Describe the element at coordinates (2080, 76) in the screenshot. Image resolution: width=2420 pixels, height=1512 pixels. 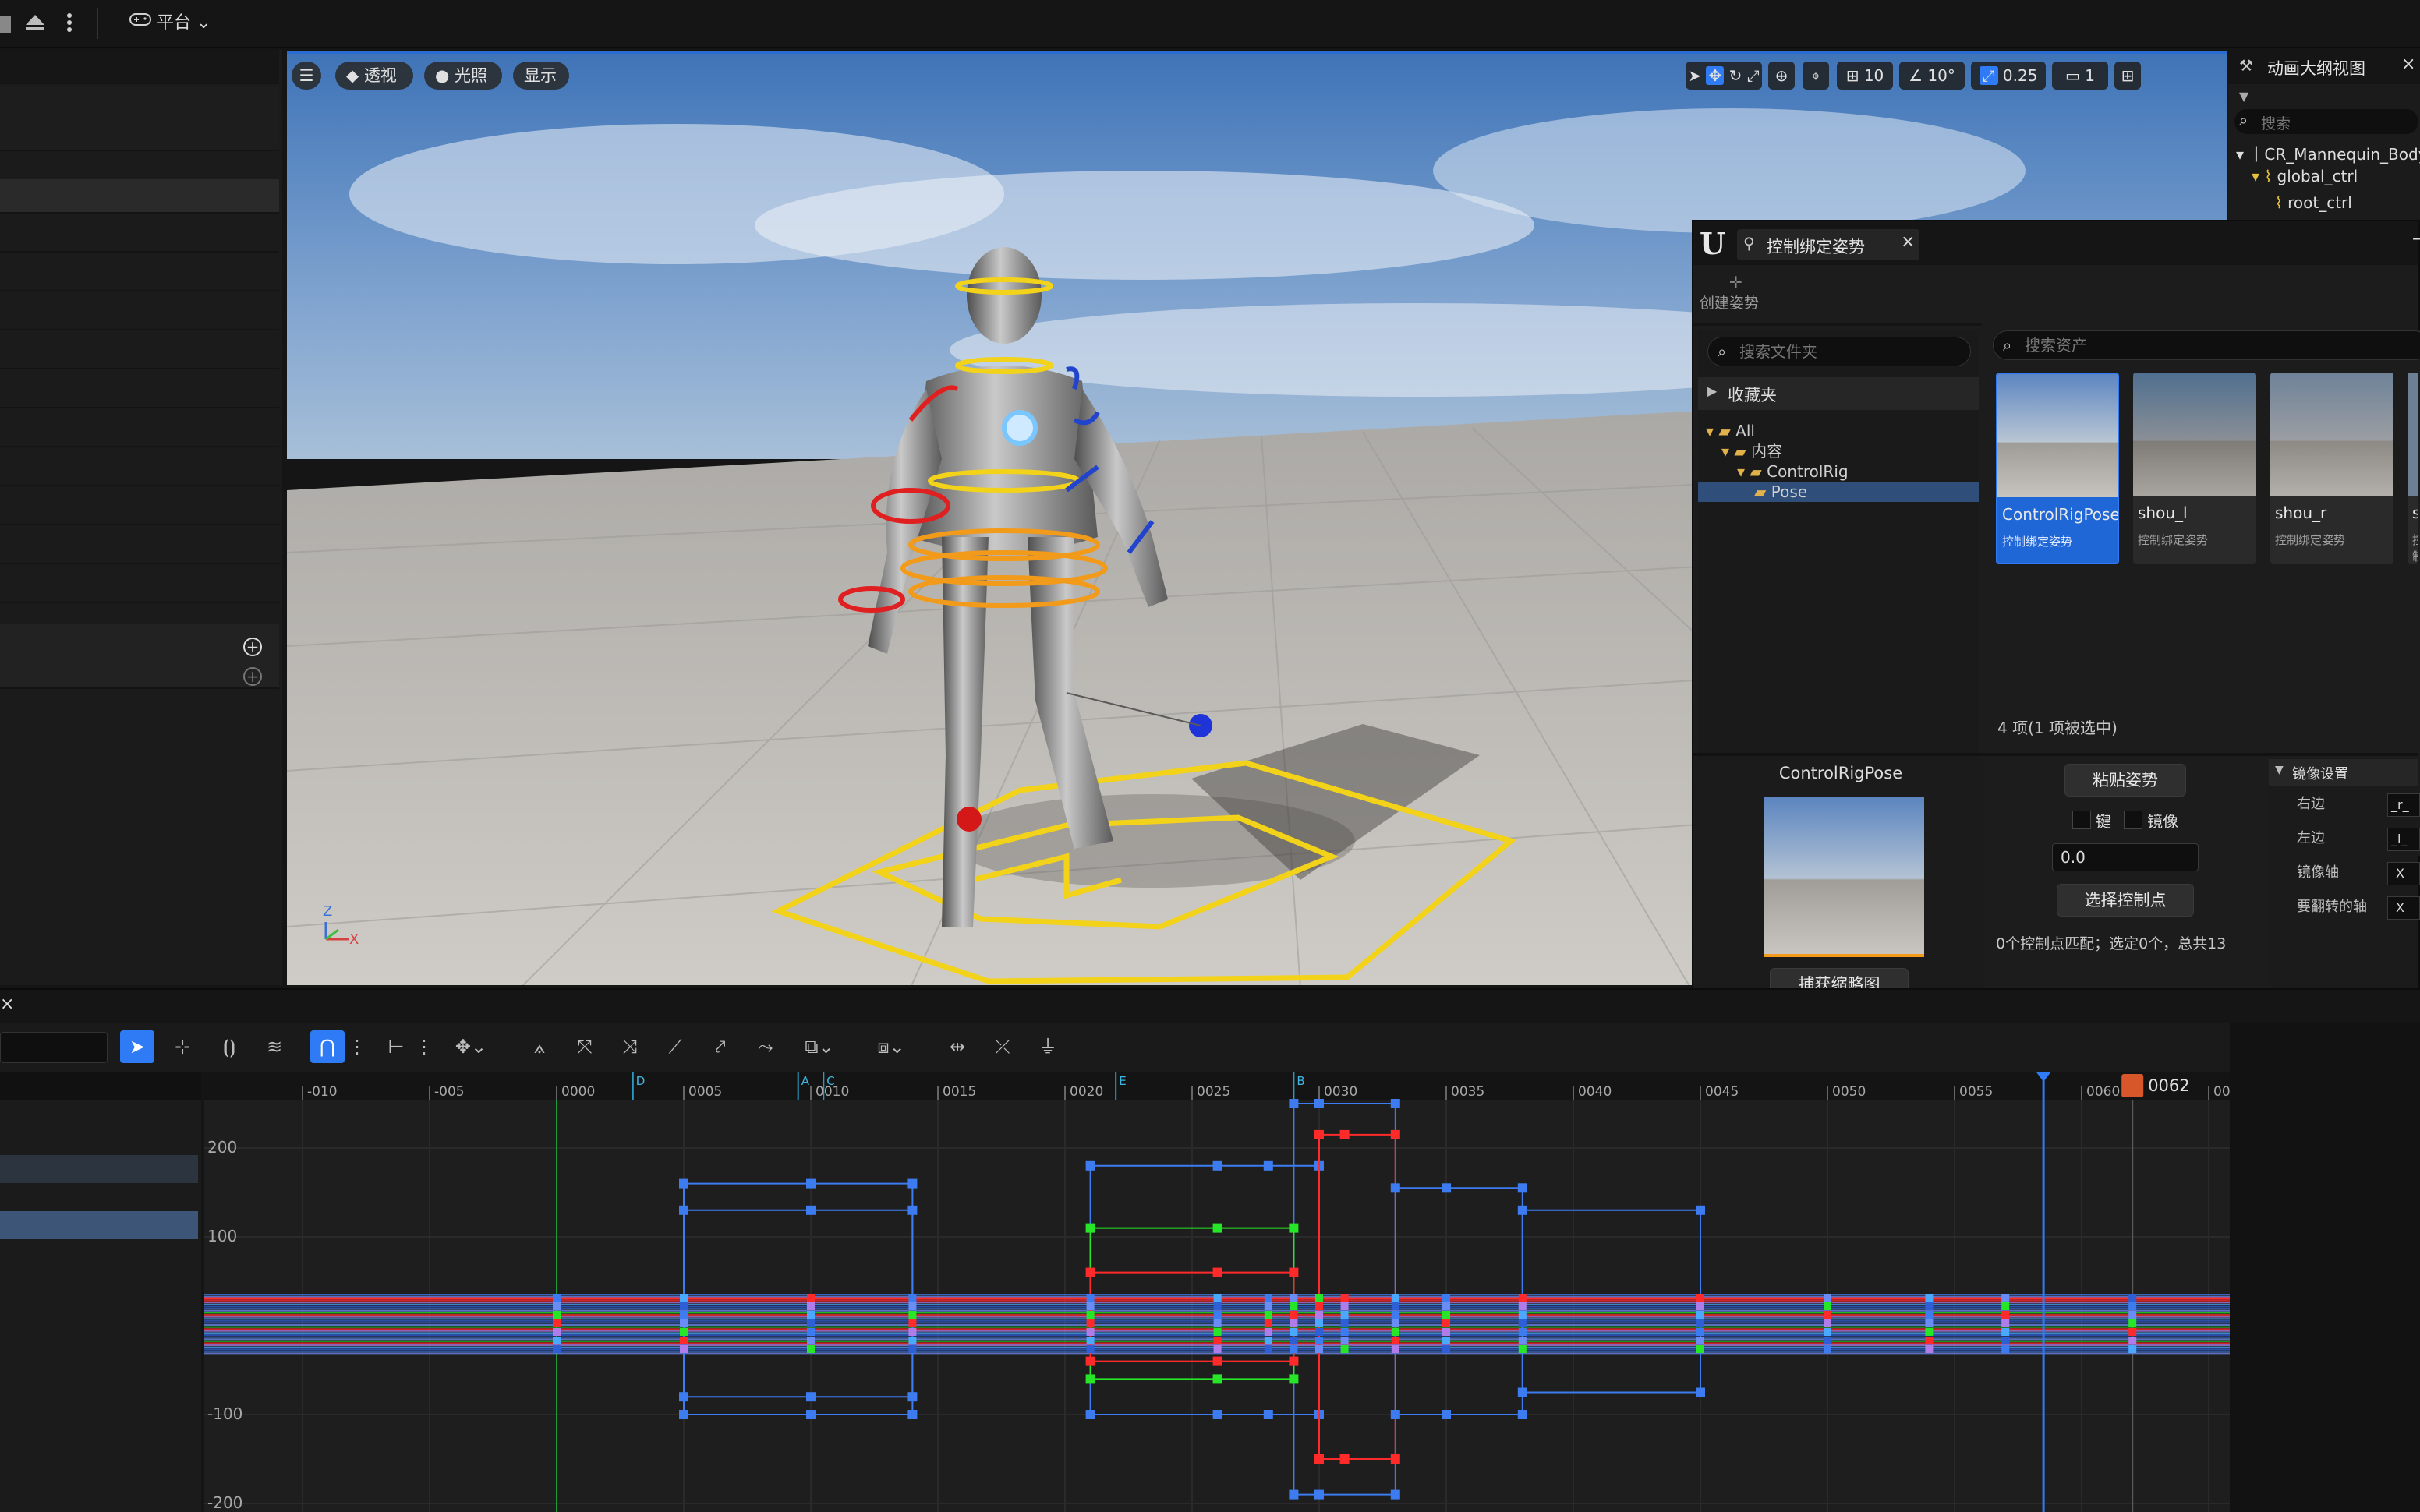
I see `camera-speed-button: ▭ 1` at that location.